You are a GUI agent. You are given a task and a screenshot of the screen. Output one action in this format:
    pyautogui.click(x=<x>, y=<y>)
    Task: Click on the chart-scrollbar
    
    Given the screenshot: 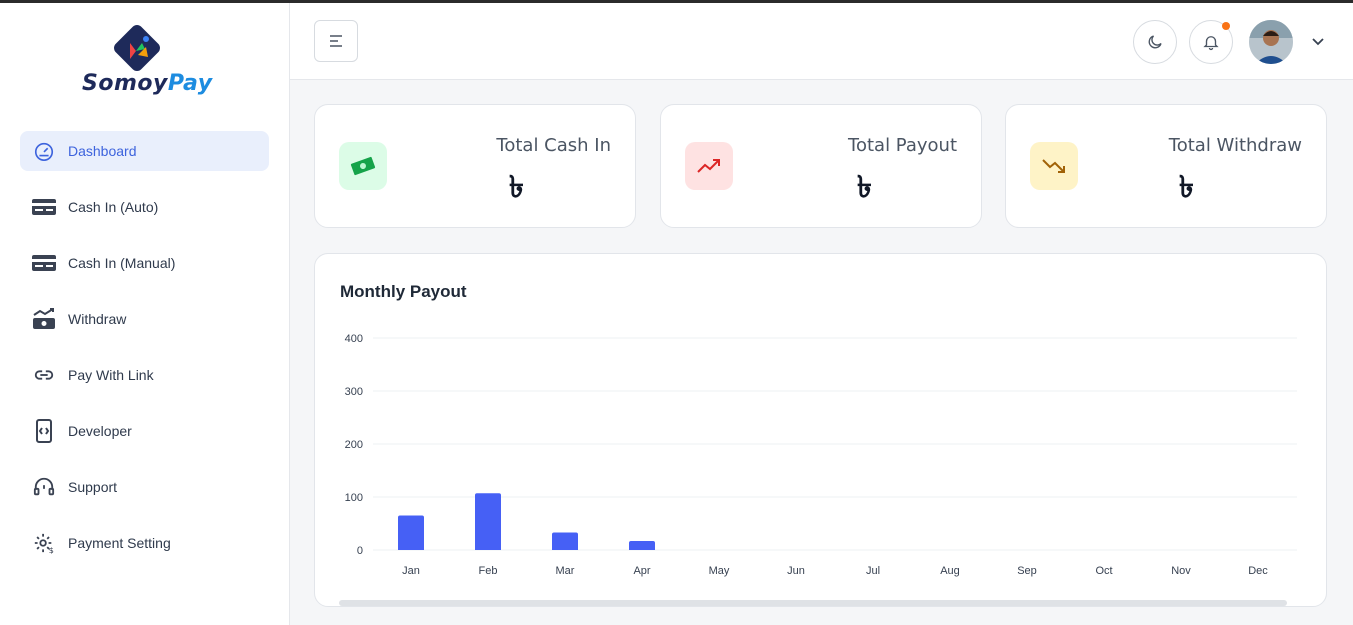 What is the action you would take?
    pyautogui.click(x=813, y=603)
    